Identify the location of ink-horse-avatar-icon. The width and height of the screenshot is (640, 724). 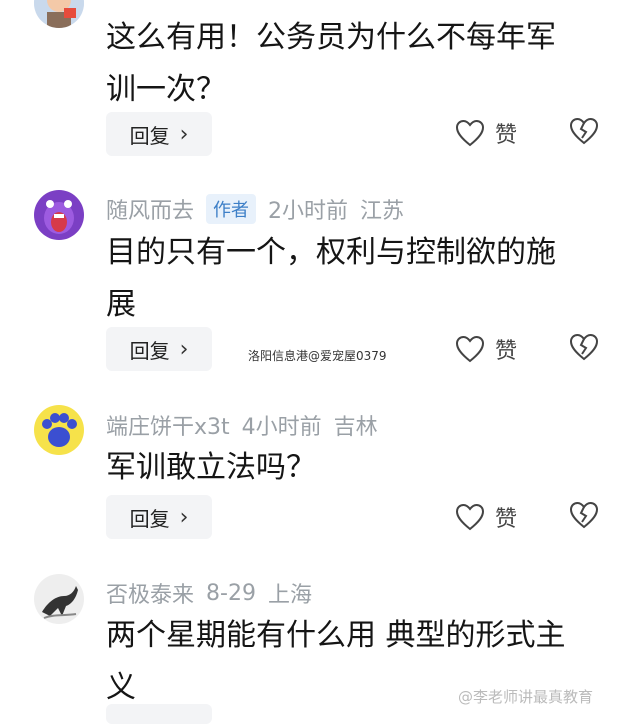
(59, 599).